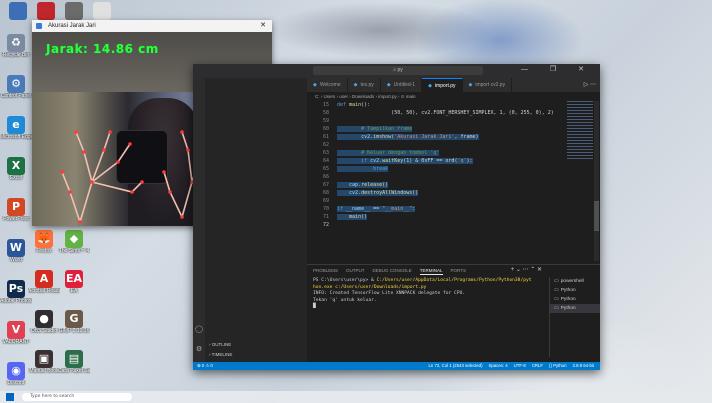 Image resolution: width=712 pixels, height=403 pixels. Describe the element at coordinates (345, 300) in the screenshot. I see `terminal-text: Tekan 'q' untuk keluar.` at that location.